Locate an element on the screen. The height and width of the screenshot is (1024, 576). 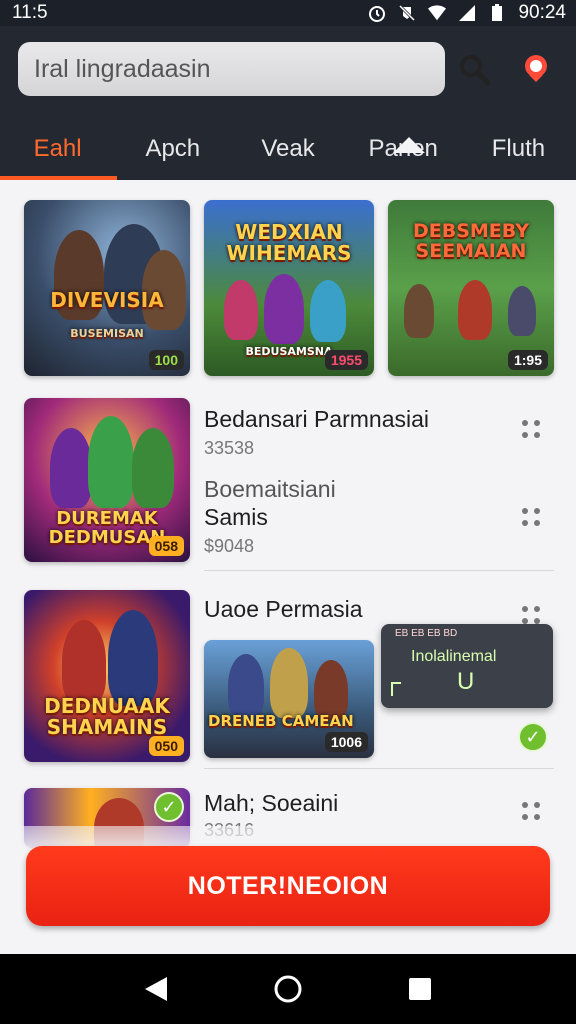
list-item-3-check-icon: ✓ is located at coordinates (169, 807).